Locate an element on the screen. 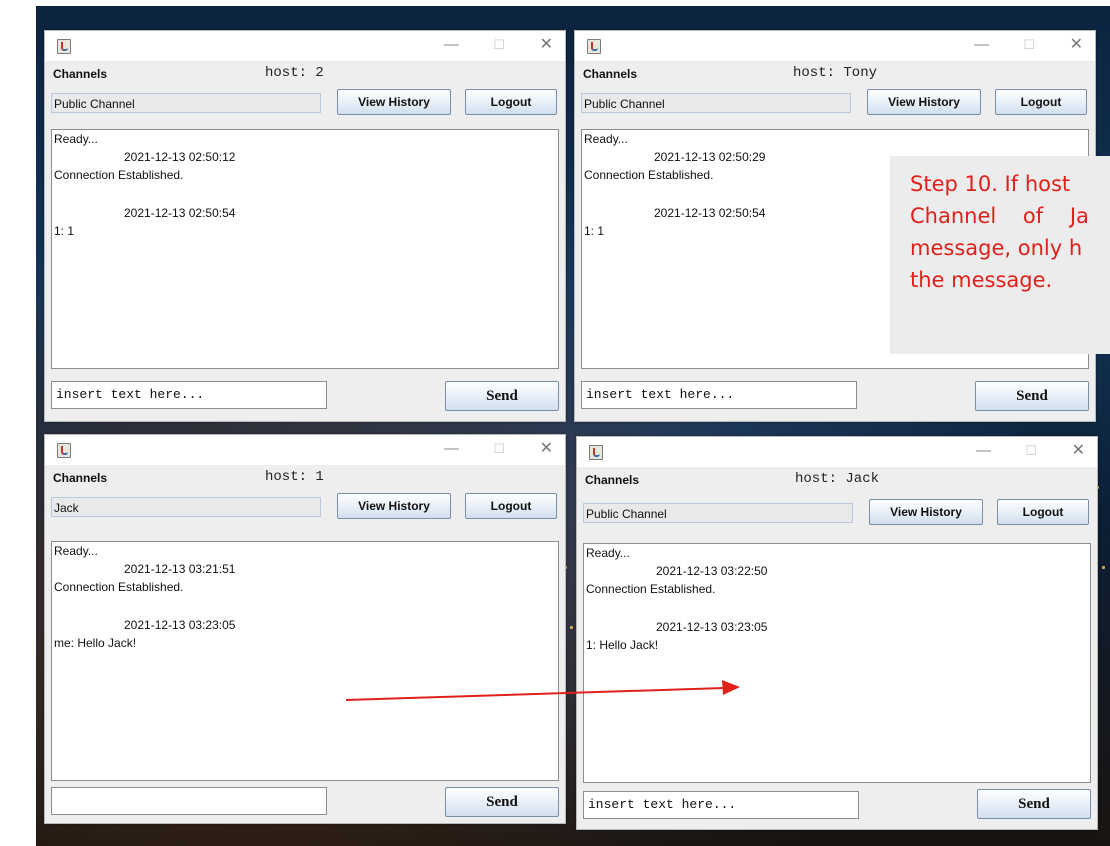  arrow-head-icon is located at coordinates (731, 687).